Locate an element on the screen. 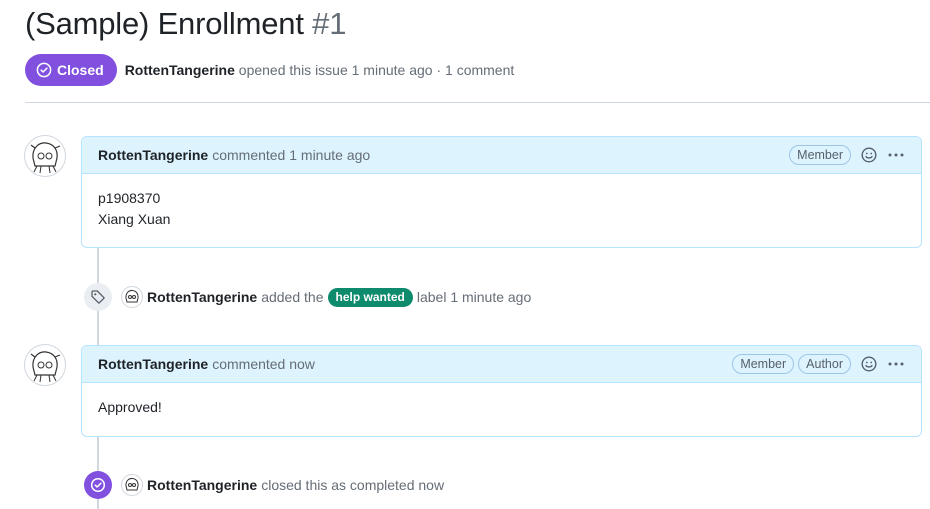 This screenshot has height=509, width=930. comment-timestamp: commented now is located at coordinates (263, 364).